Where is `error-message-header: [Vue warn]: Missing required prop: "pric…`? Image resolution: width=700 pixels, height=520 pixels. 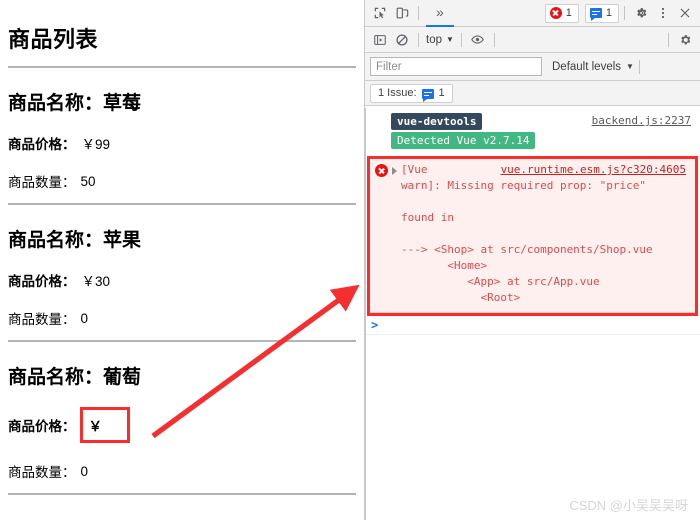 error-message-header: [Vue warn]: Missing required prop: "pric… is located at coordinates (532, 234).